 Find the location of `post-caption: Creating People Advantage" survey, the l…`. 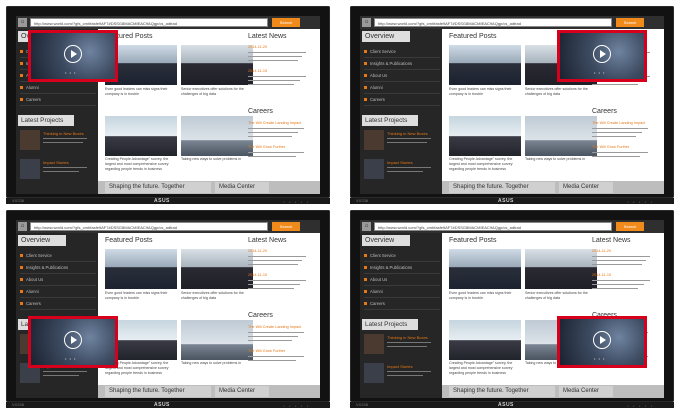

post-caption: Creating People Advantage" survey, the l… is located at coordinates (481, 164).